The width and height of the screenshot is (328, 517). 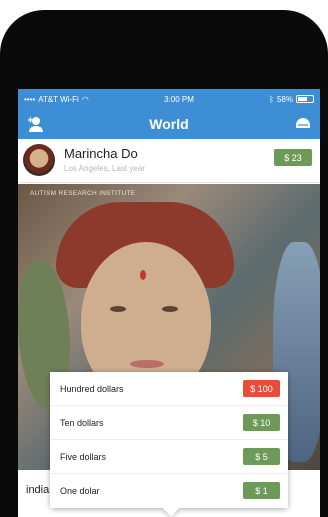 I want to click on battery-icon, so click(x=305, y=99).